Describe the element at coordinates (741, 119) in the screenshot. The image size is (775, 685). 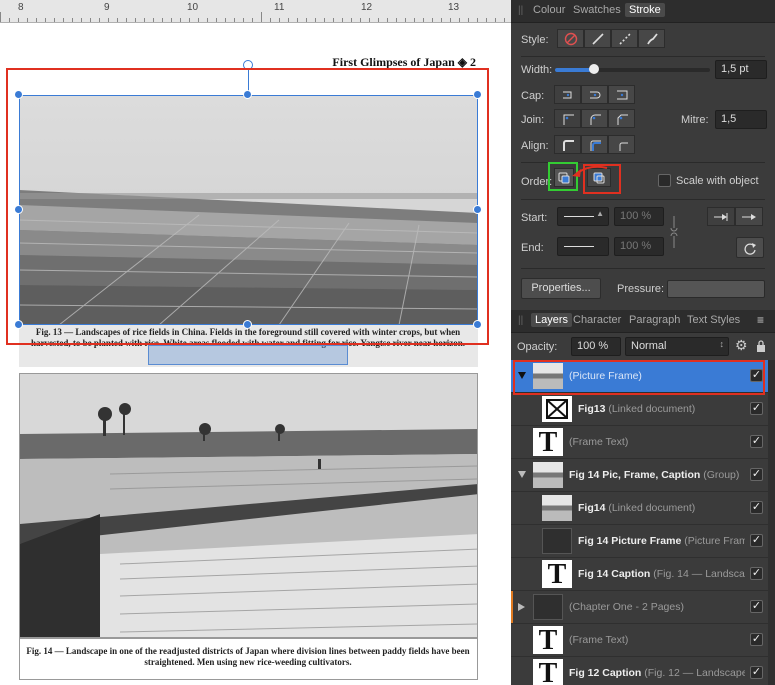
I see `mitre-input: 1,5` at that location.